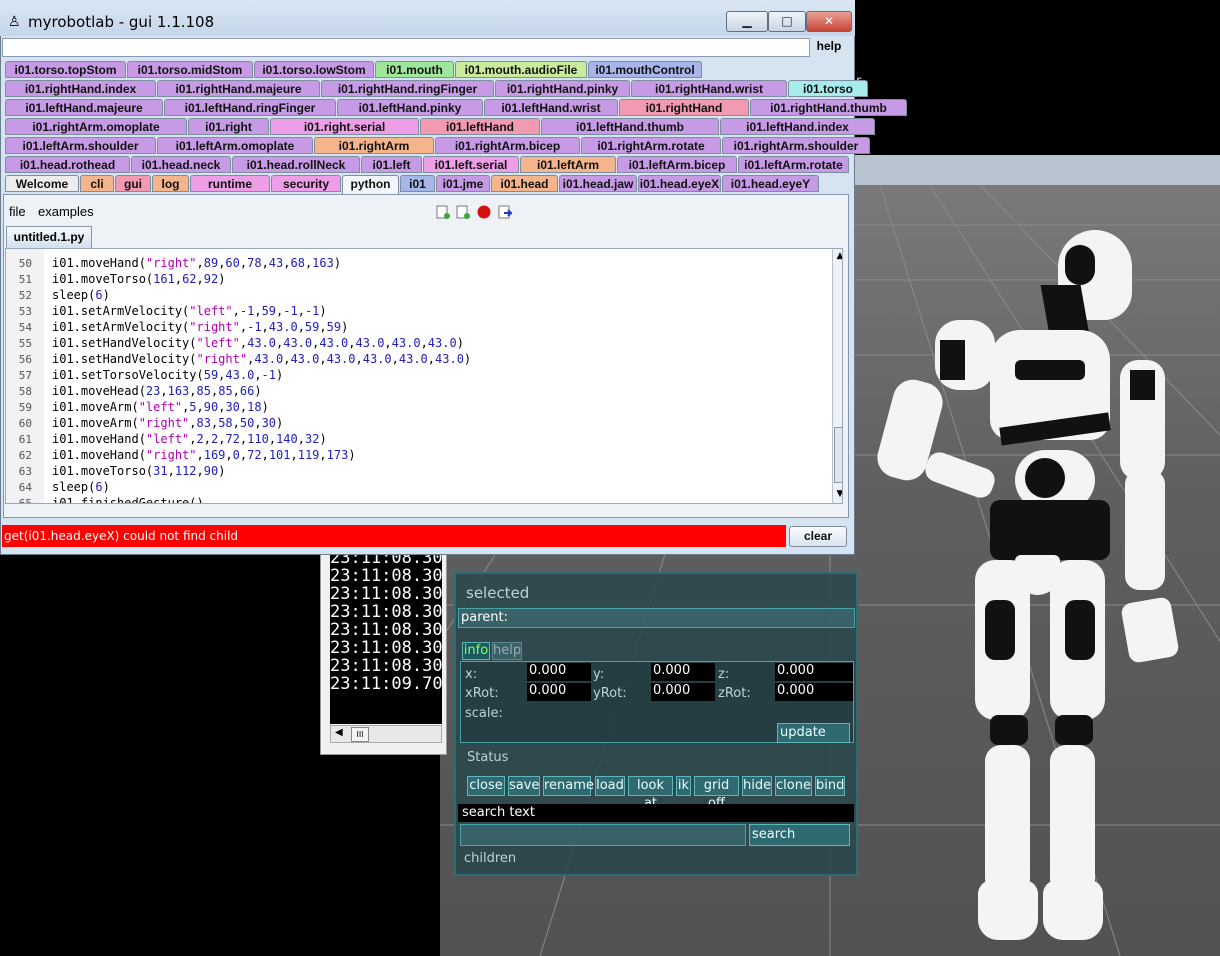 The image size is (1220, 956). Describe the element at coordinates (757, 786) in the screenshot. I see `hide-button: hide` at that location.